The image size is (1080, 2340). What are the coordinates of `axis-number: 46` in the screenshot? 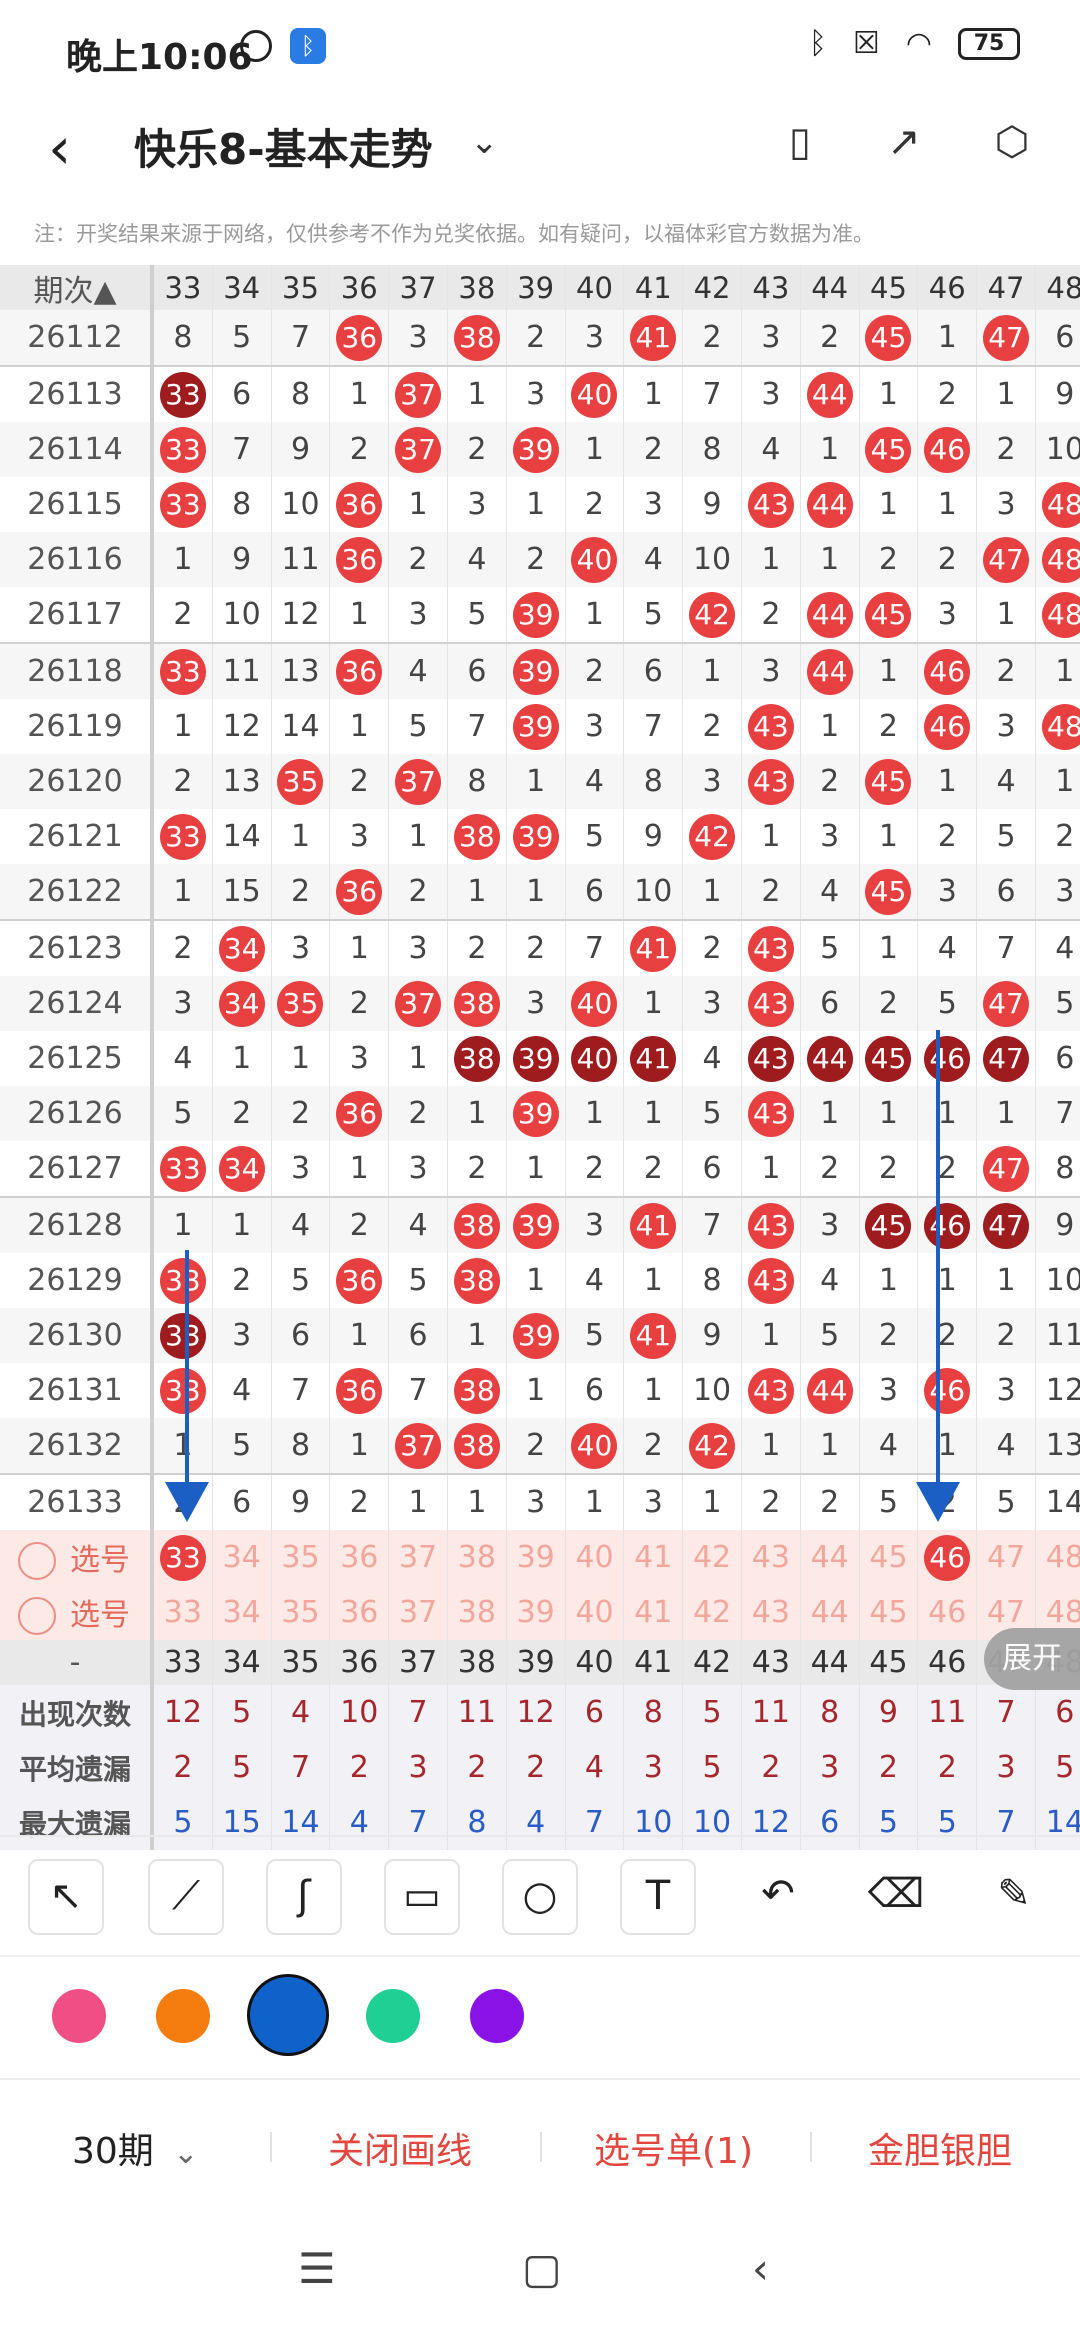 It's located at (947, 1662).